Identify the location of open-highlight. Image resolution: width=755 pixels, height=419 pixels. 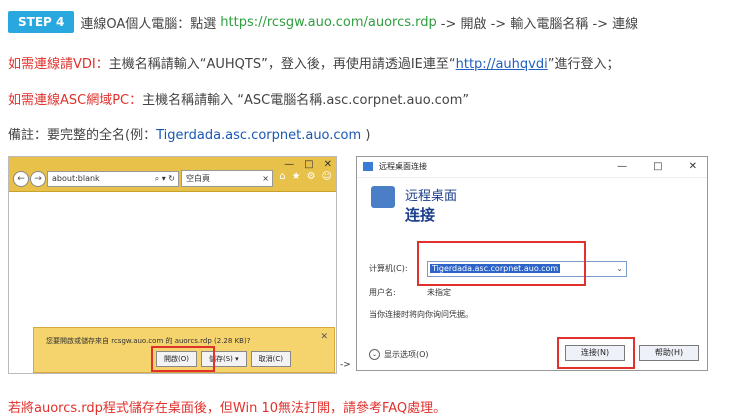
(183, 359).